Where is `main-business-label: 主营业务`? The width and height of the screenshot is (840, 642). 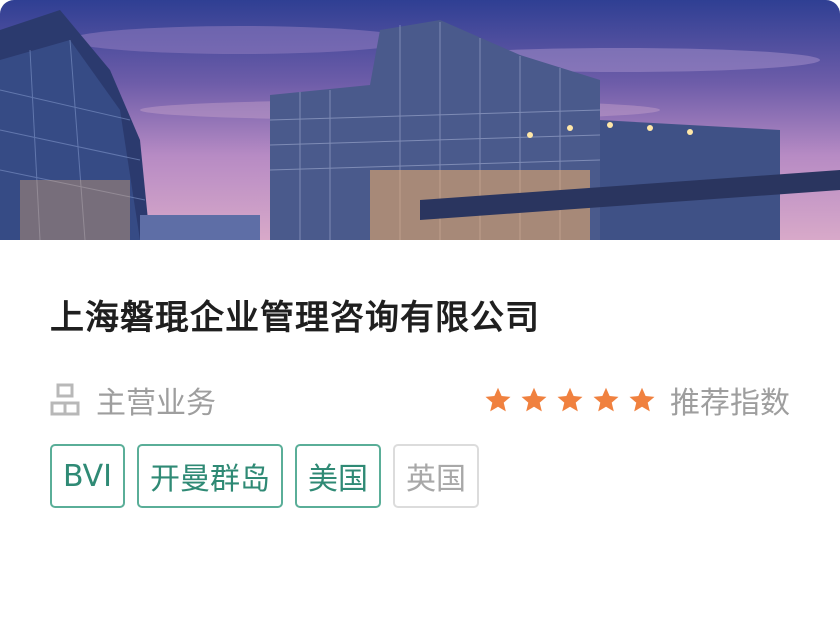 main-business-label: 主营业务 is located at coordinates (156, 403).